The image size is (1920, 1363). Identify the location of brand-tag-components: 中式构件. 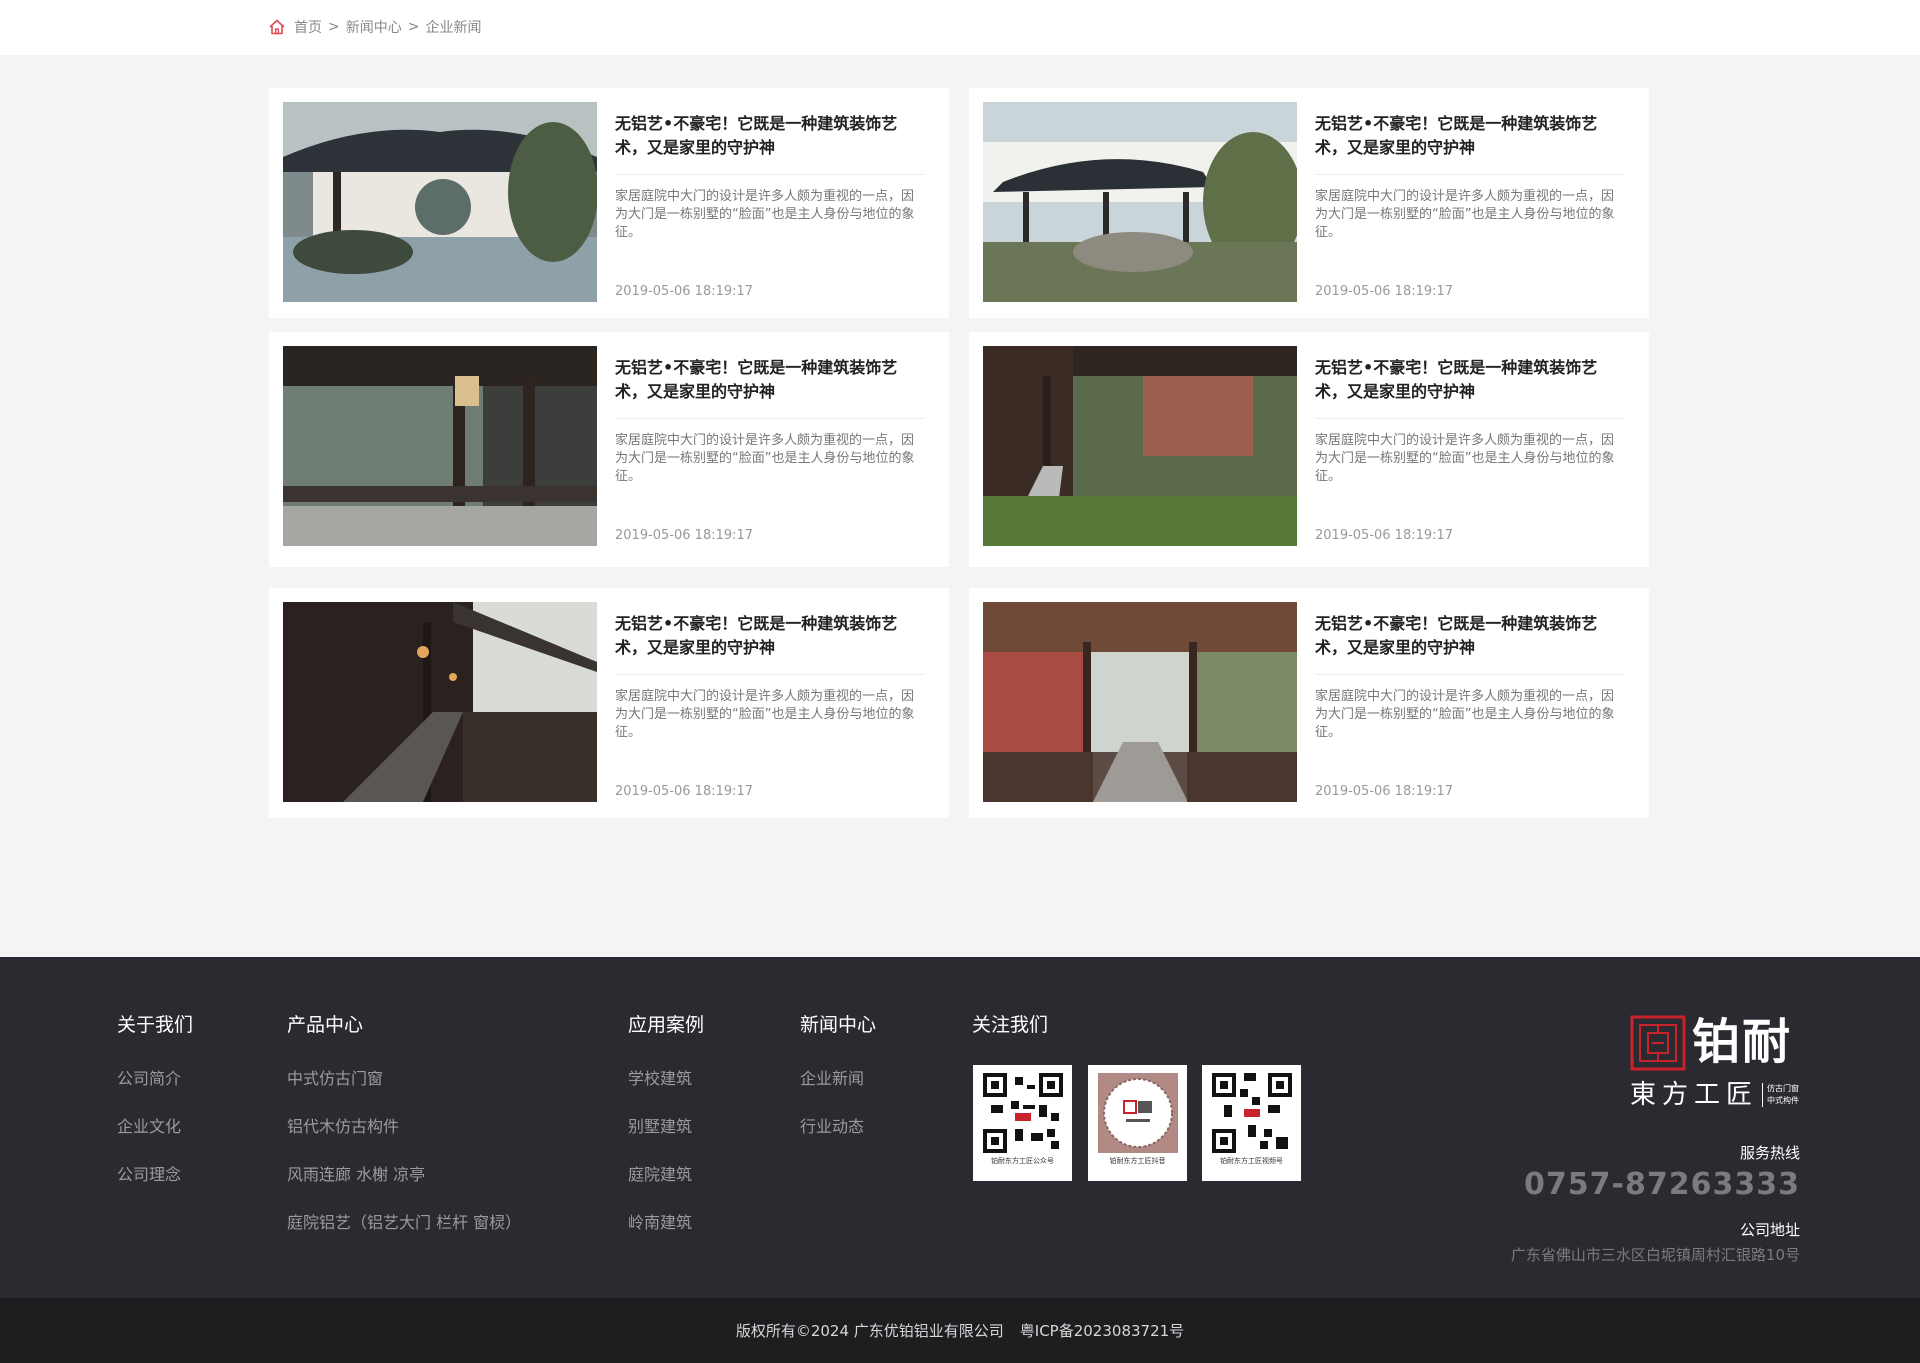
(1783, 1100).